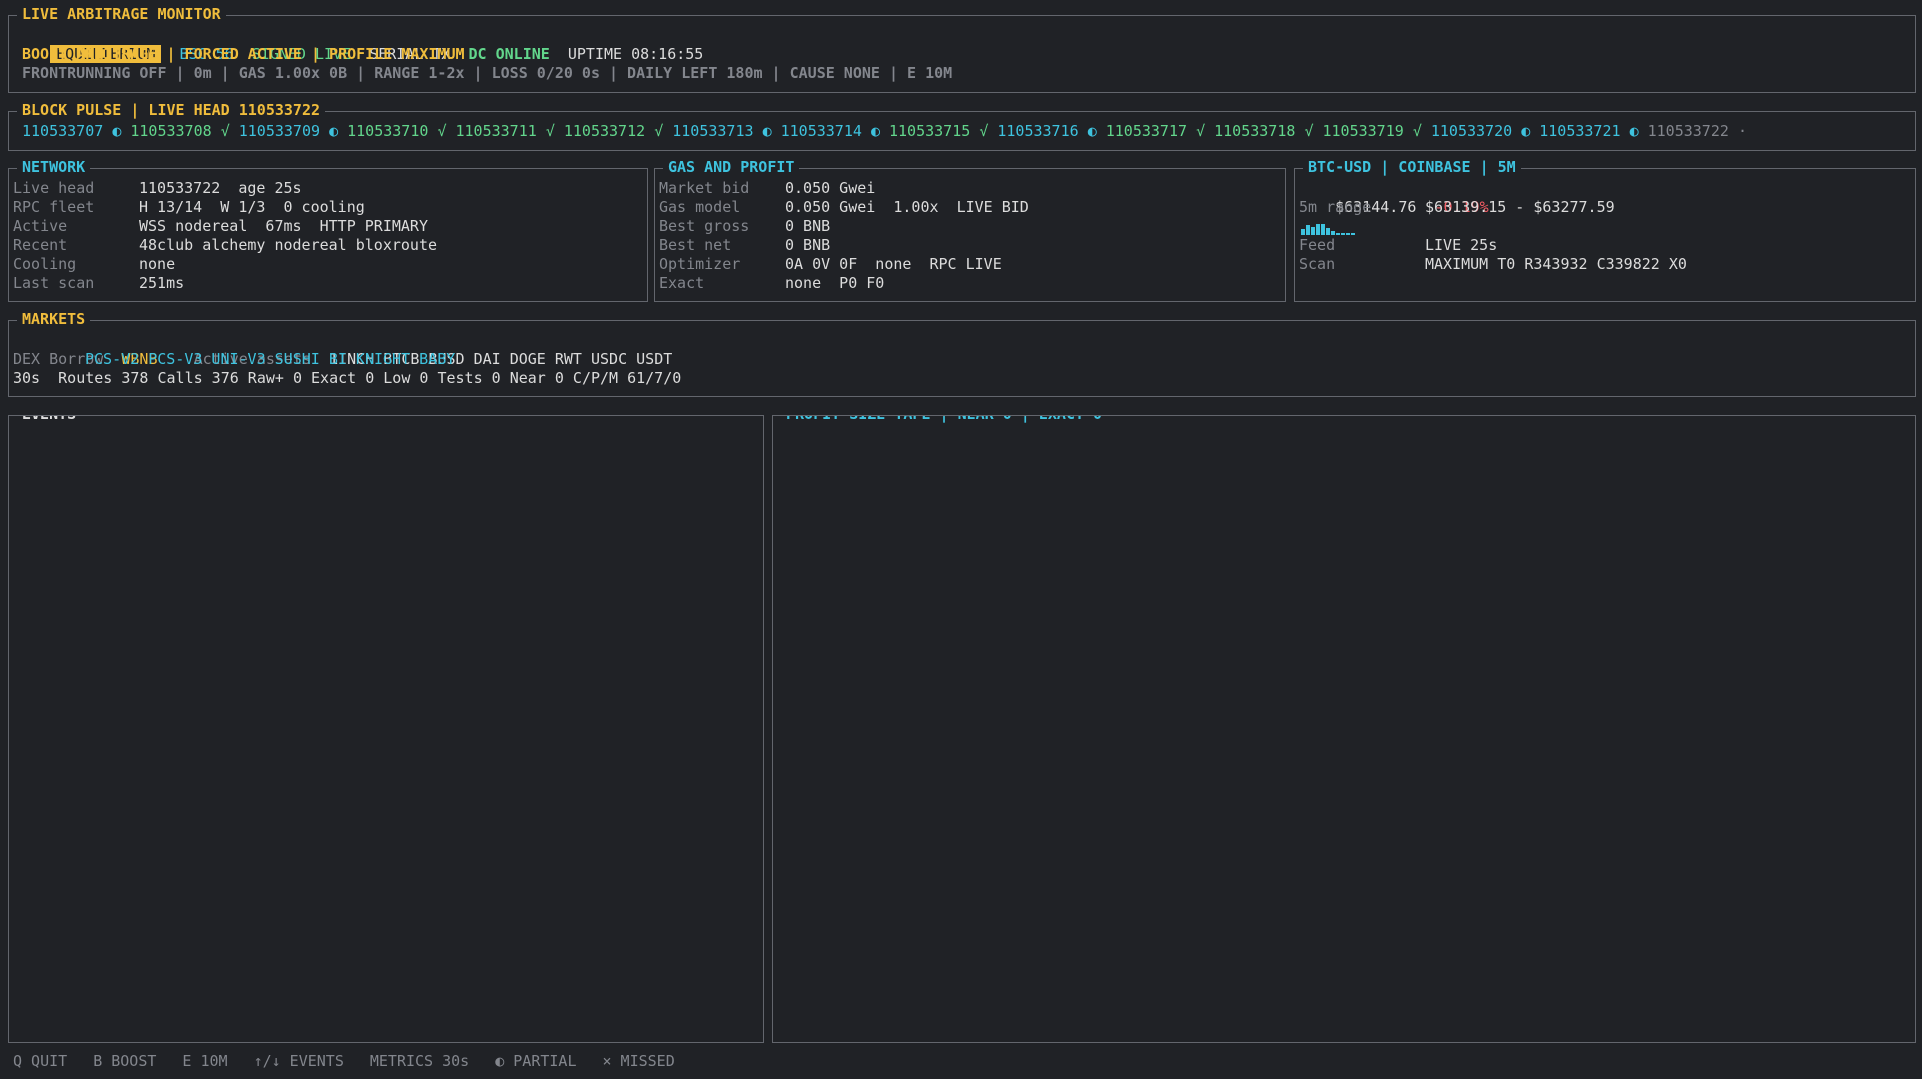 The width and height of the screenshot is (1922, 1079). I want to click on network-row-key: Cooling, so click(45, 264).